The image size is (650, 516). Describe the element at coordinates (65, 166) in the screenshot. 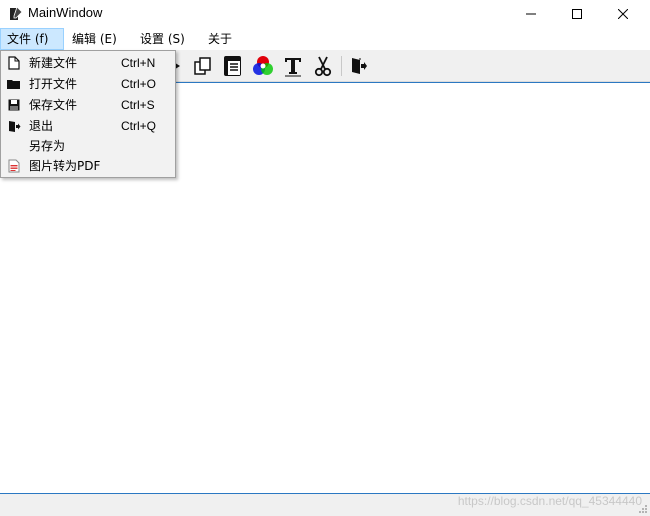

I see `menu-item-label: 图片转为PDF` at that location.